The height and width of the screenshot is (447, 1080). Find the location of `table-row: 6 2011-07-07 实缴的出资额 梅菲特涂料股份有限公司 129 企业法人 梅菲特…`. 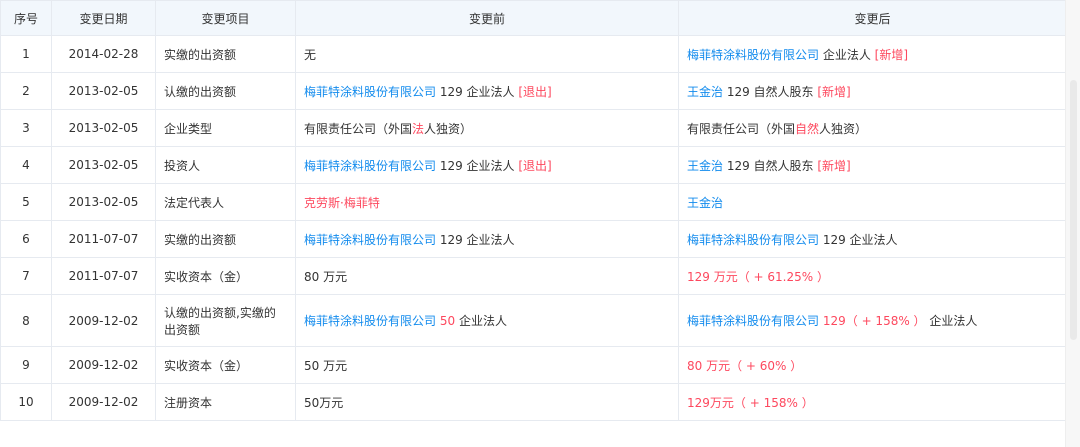

table-row: 6 2011-07-07 实缴的出资额 梅菲特涂料股份有限公司 129 企业法人 梅菲特… is located at coordinates (533, 239).